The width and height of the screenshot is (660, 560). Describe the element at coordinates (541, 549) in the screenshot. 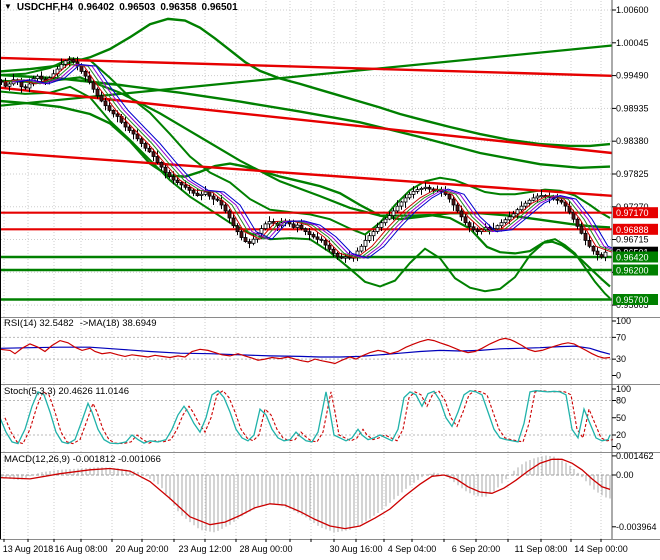

I see `time-label: 11 Sep 08:00` at that location.